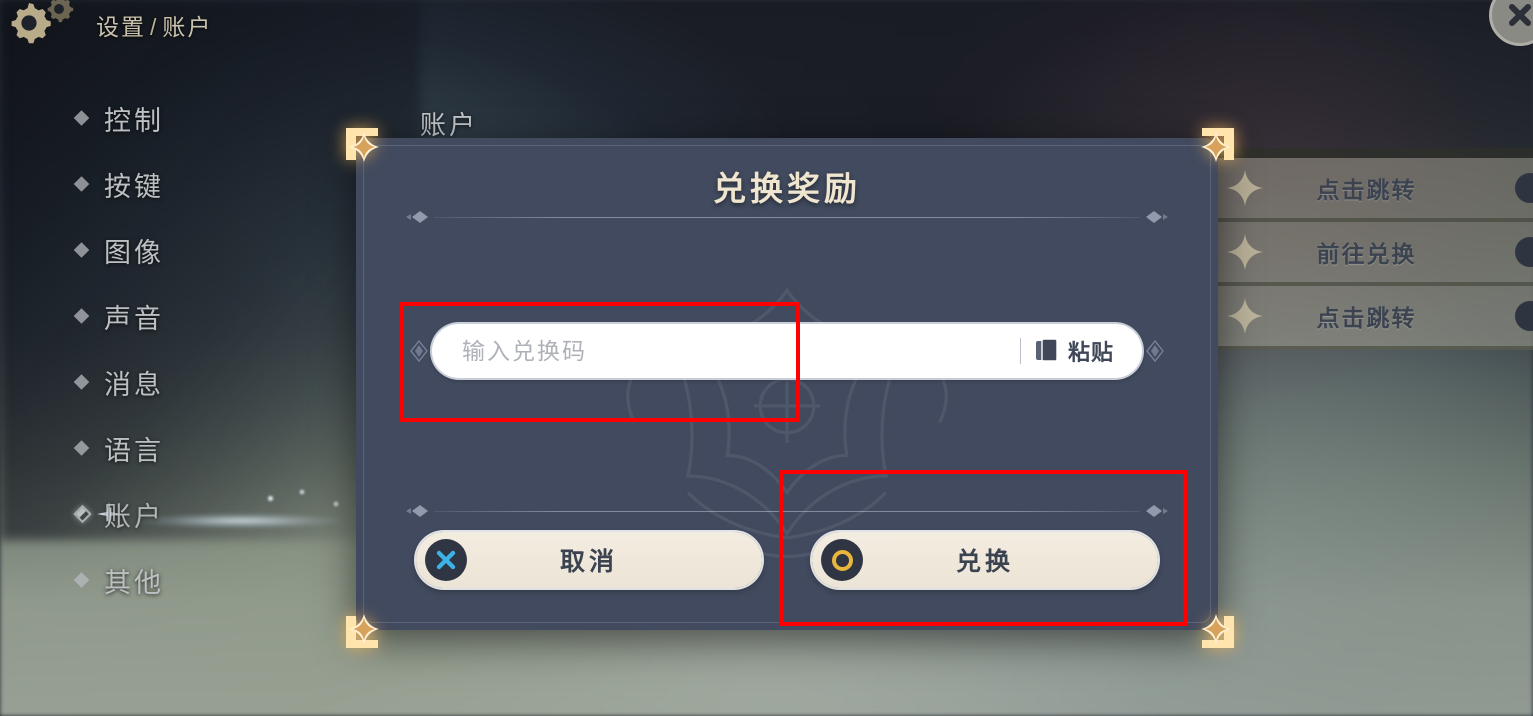 This screenshot has width=1533, height=716. I want to click on redeem-button-label: 兑换, so click(984, 562).